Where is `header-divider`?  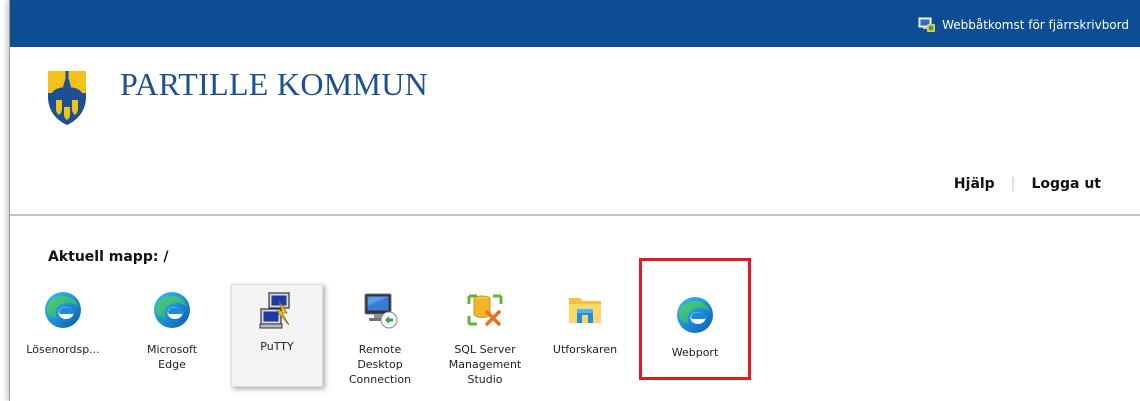 header-divider is located at coordinates (575, 215).